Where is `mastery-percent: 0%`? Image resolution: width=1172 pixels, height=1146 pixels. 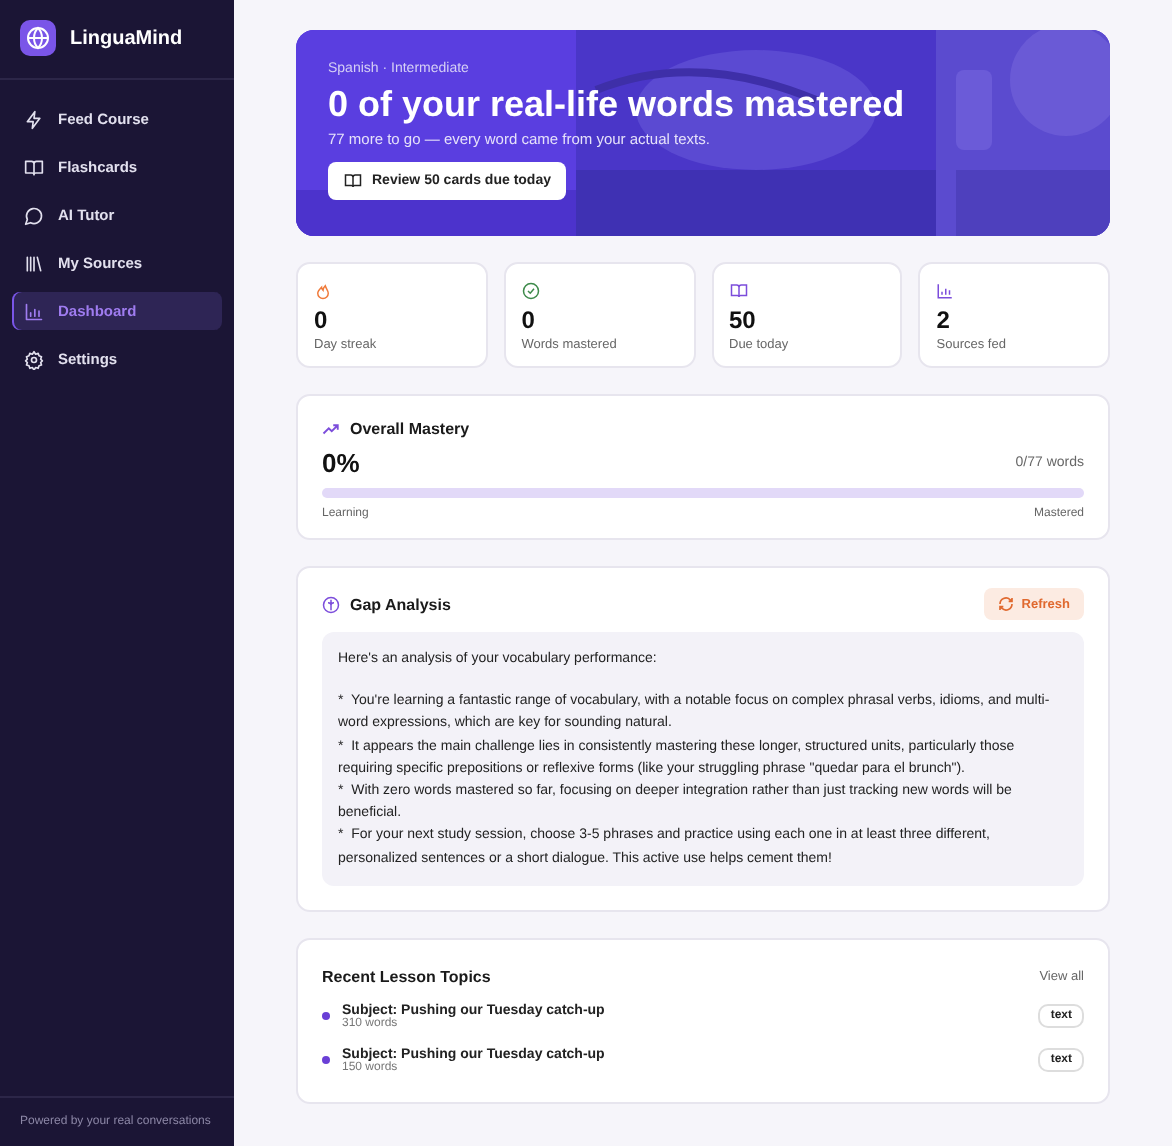 mastery-percent: 0% is located at coordinates (341, 463).